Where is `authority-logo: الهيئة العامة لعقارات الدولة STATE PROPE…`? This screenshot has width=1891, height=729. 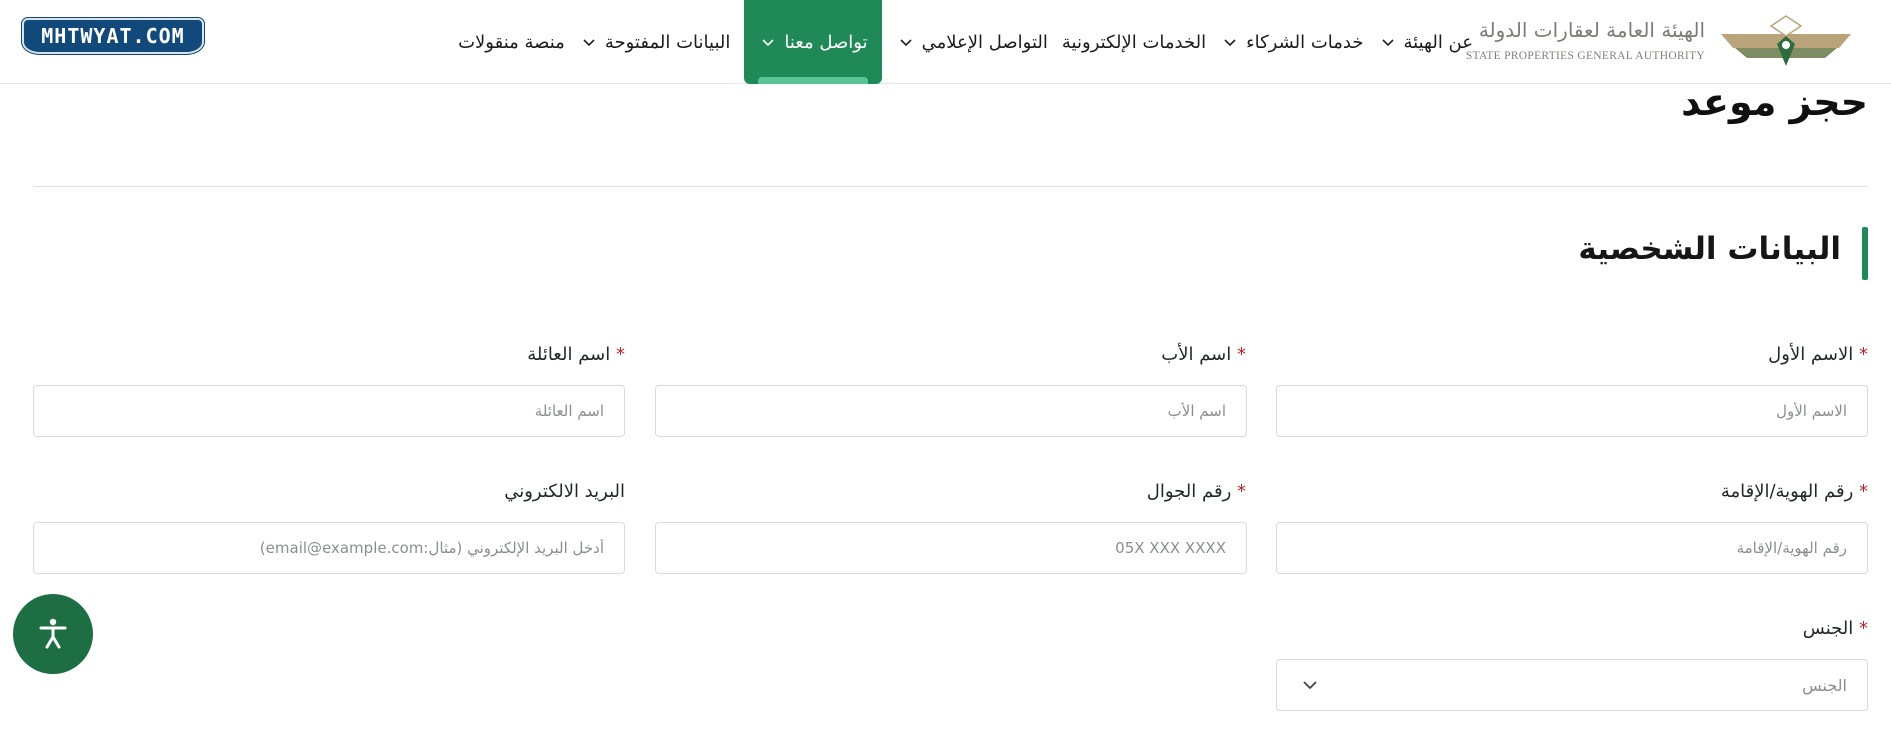 authority-logo: الهيئة العامة لعقارات الدولة STATE PROPE… is located at coordinates (1651, 42).